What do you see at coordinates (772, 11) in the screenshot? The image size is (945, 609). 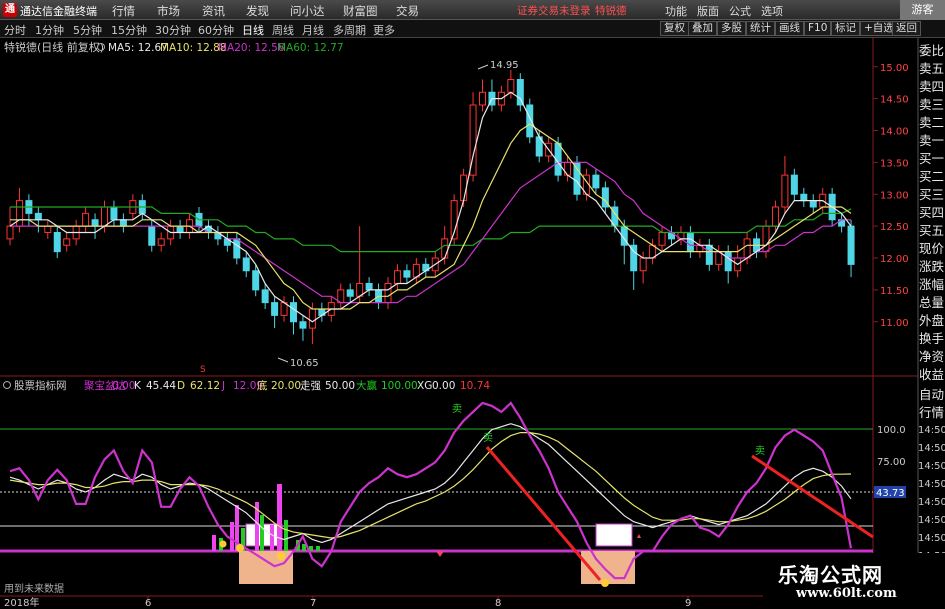 I see `menu-options: 选项` at bounding box center [772, 11].